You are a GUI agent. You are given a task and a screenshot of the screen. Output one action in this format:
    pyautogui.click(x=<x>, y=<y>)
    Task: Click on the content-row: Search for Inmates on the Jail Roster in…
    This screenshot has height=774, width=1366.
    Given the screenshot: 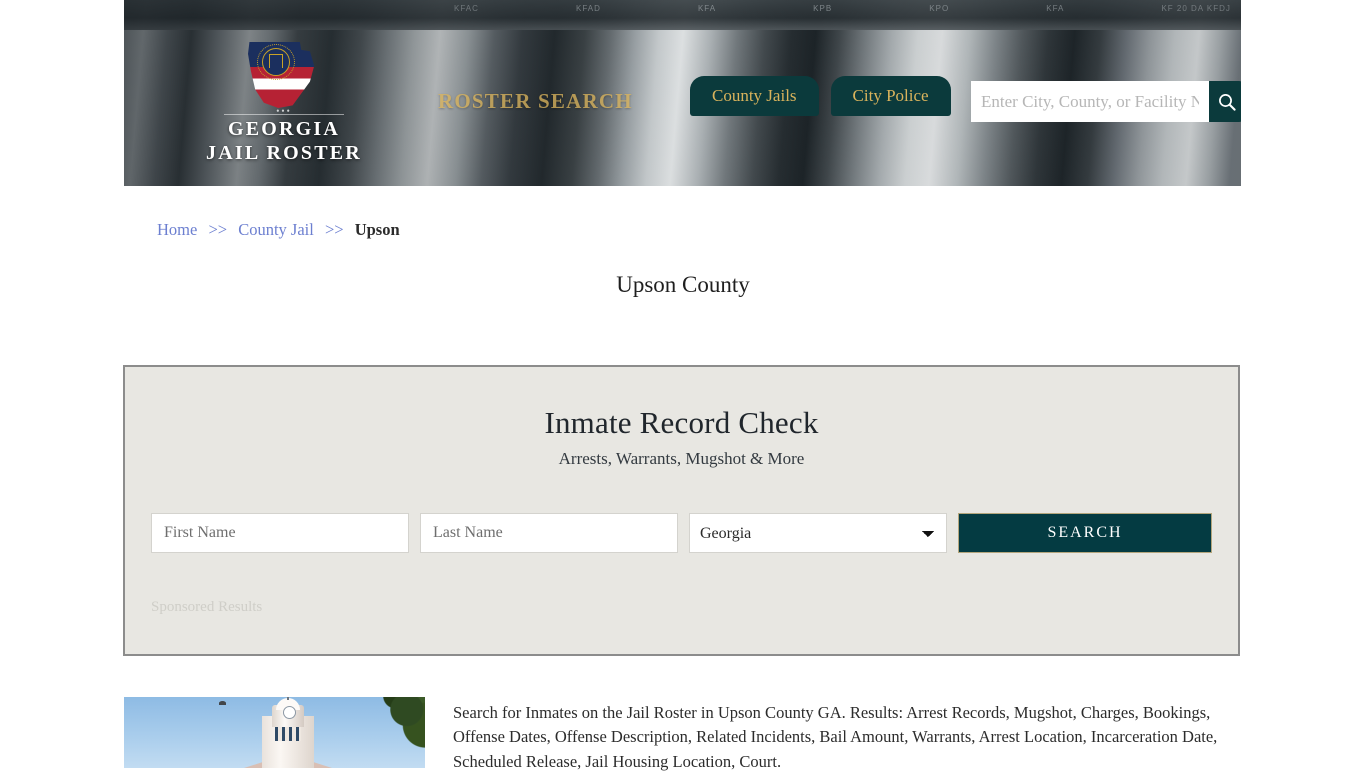 What is the action you would take?
    pyautogui.click(x=682, y=735)
    